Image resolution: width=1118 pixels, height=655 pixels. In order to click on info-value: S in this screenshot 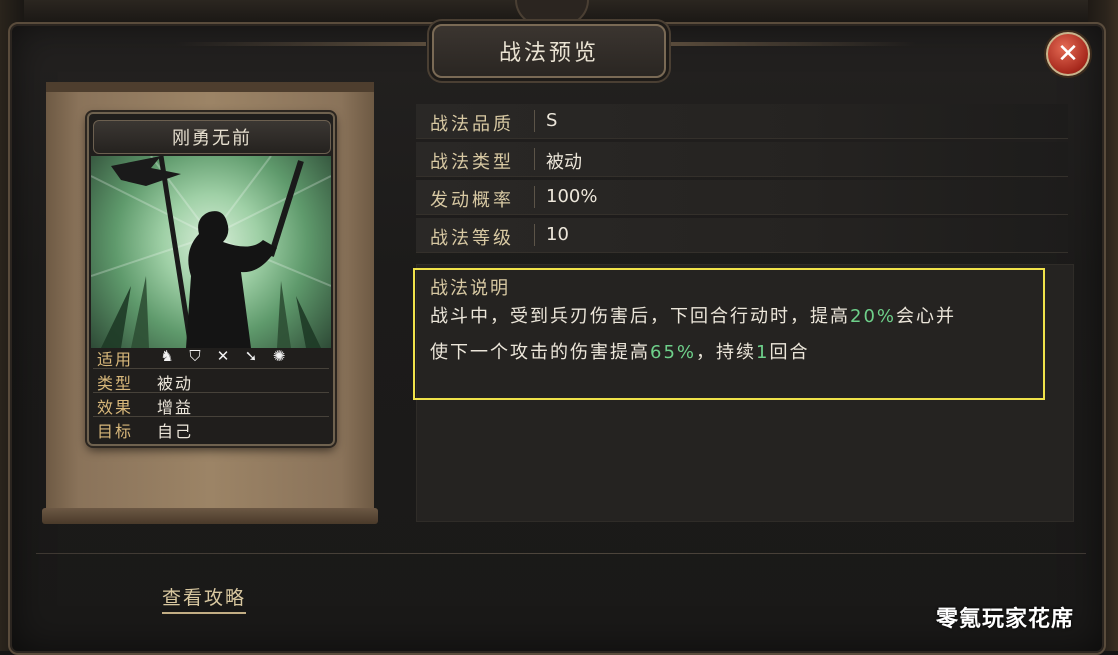, I will do `click(552, 120)`.